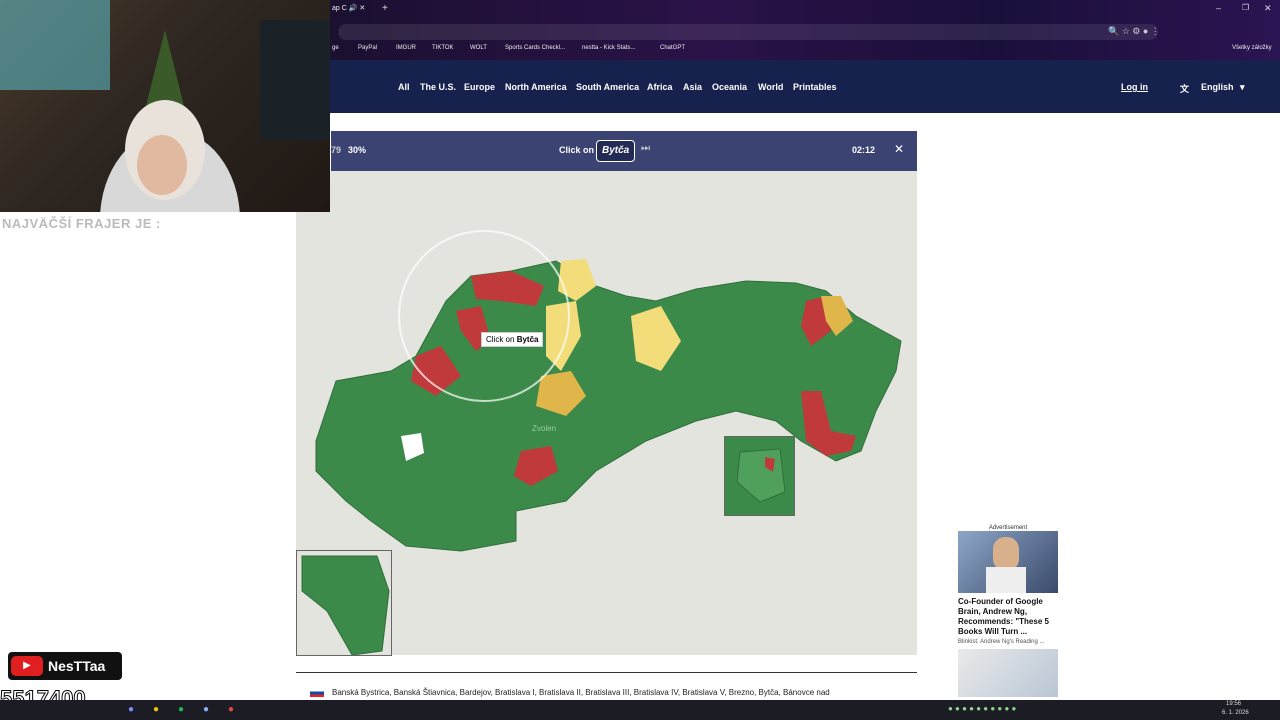 This screenshot has height=720, width=1280. What do you see at coordinates (1218, 8) in the screenshot?
I see `minimize-icon: –` at bounding box center [1218, 8].